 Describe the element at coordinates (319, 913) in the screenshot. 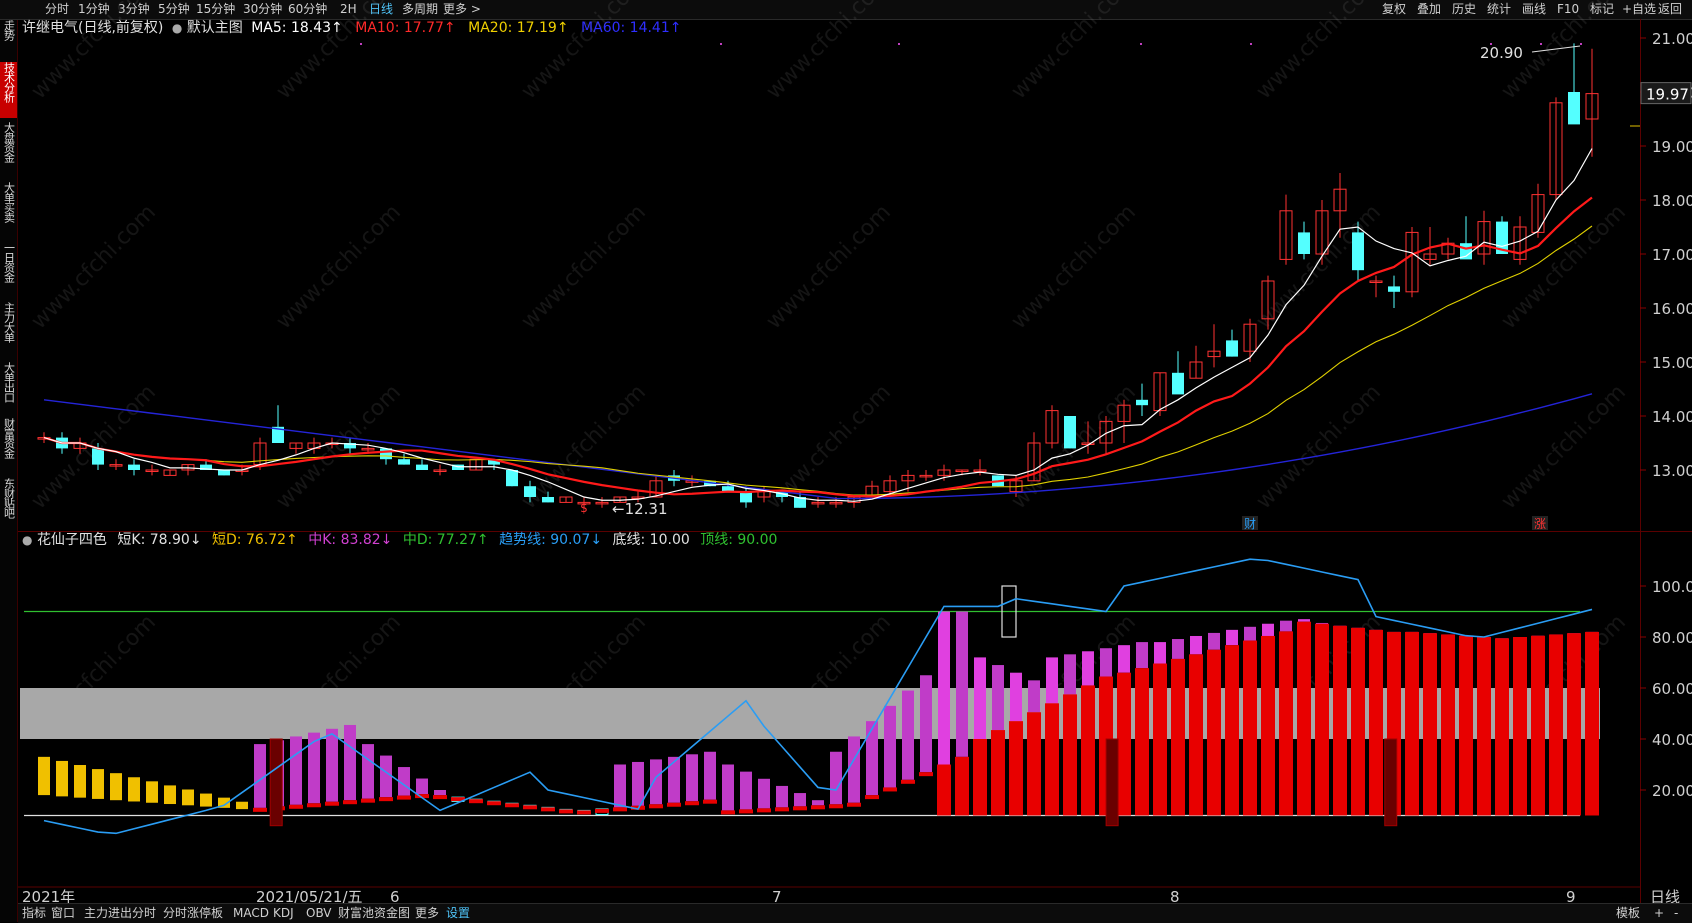

I see `bottom-tab-6: OBV` at that location.